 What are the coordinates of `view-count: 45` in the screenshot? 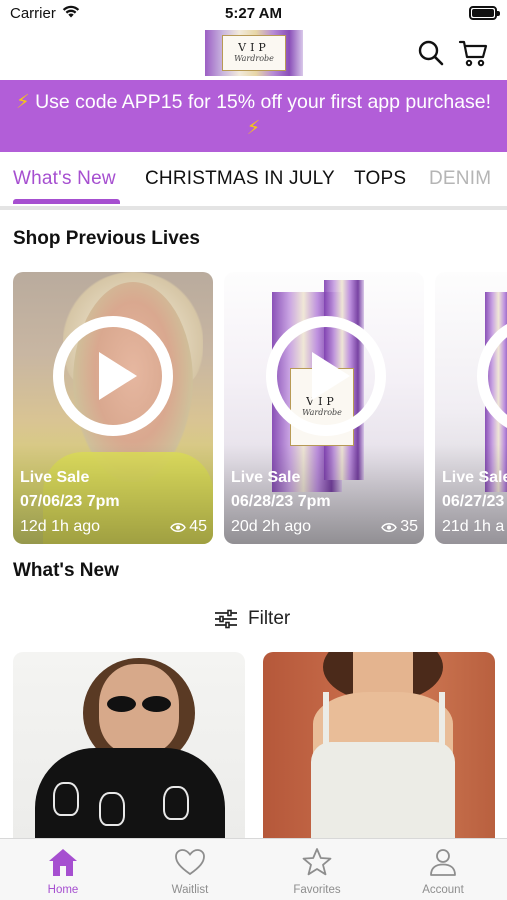 It's located at (188, 527).